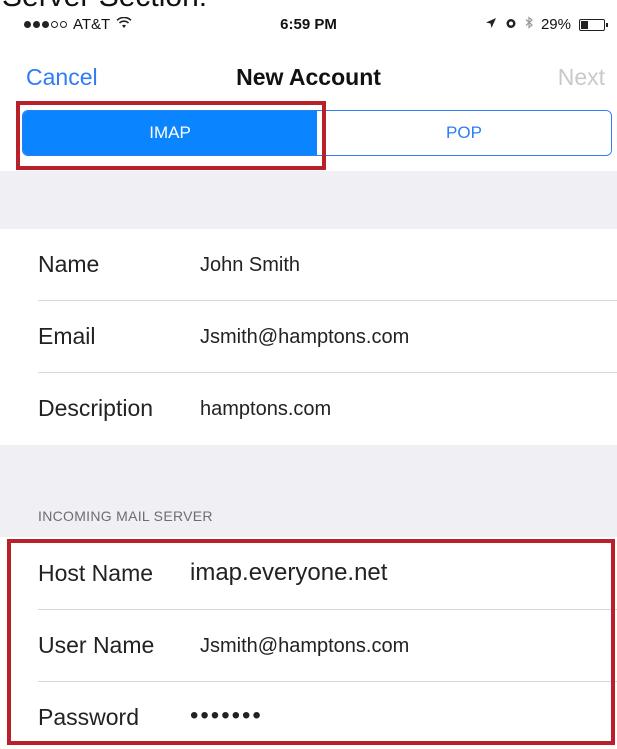  What do you see at coordinates (511, 24) in the screenshot?
I see `alarm-icon` at bounding box center [511, 24].